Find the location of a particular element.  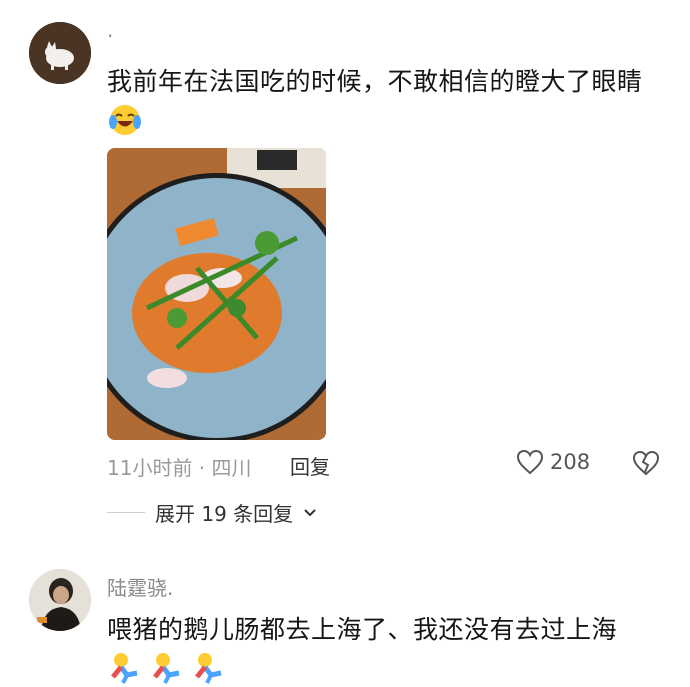

username: 陆霆骁. is located at coordinates (140, 586).